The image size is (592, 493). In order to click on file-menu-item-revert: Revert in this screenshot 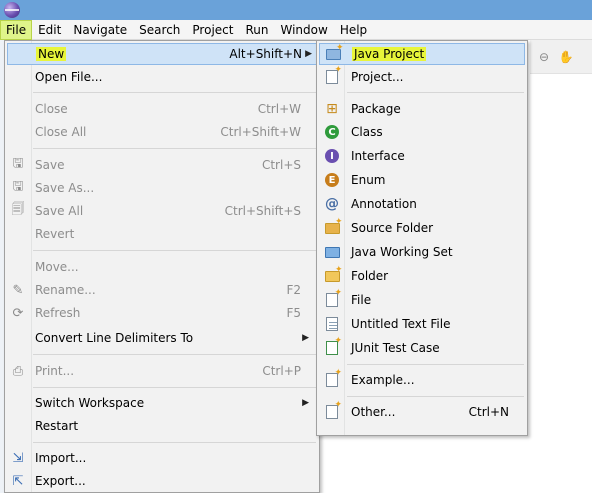, I will do `click(162, 234)`.